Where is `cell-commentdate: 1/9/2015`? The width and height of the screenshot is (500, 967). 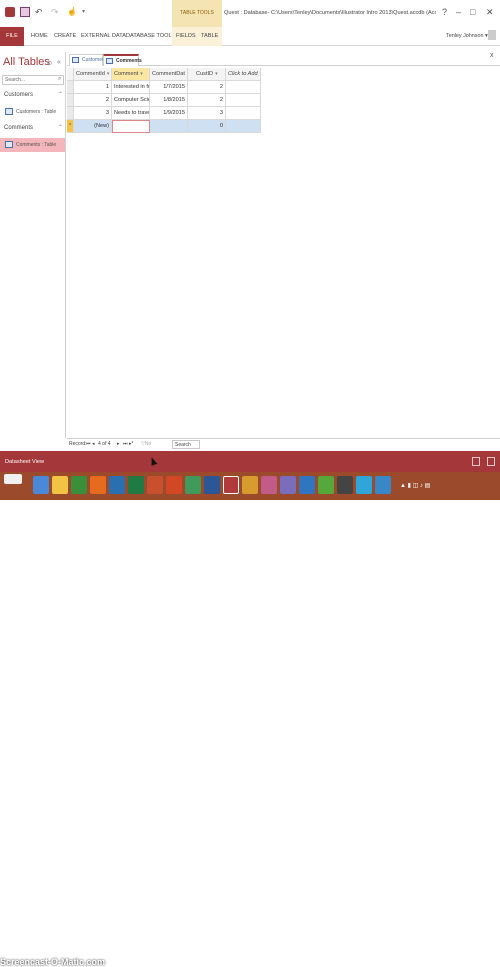 cell-commentdate: 1/9/2015 is located at coordinates (169, 113).